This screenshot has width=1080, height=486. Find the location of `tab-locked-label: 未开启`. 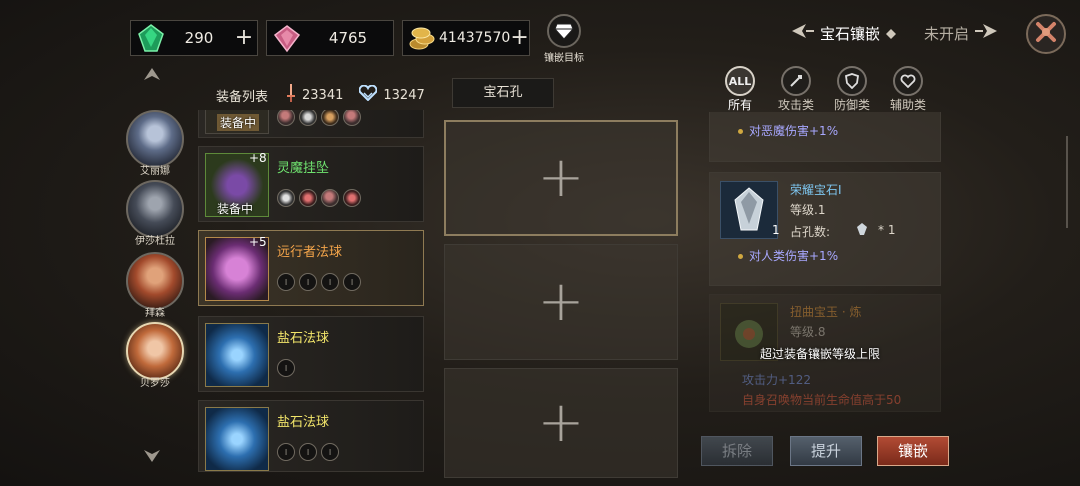

tab-locked-label: 未开启 is located at coordinates (947, 33).